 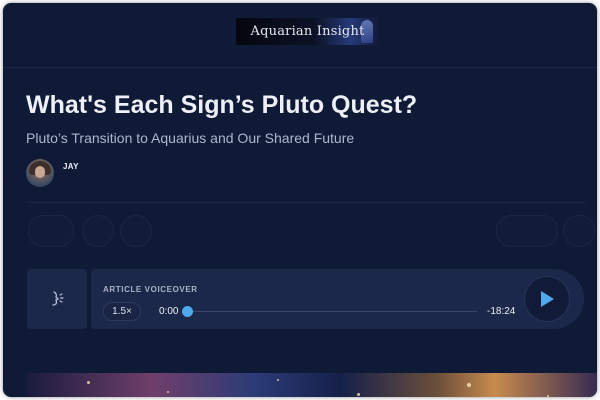 What do you see at coordinates (150, 289) in the screenshot?
I see `voiceover-label: ARTICLE VOICEOVER` at bounding box center [150, 289].